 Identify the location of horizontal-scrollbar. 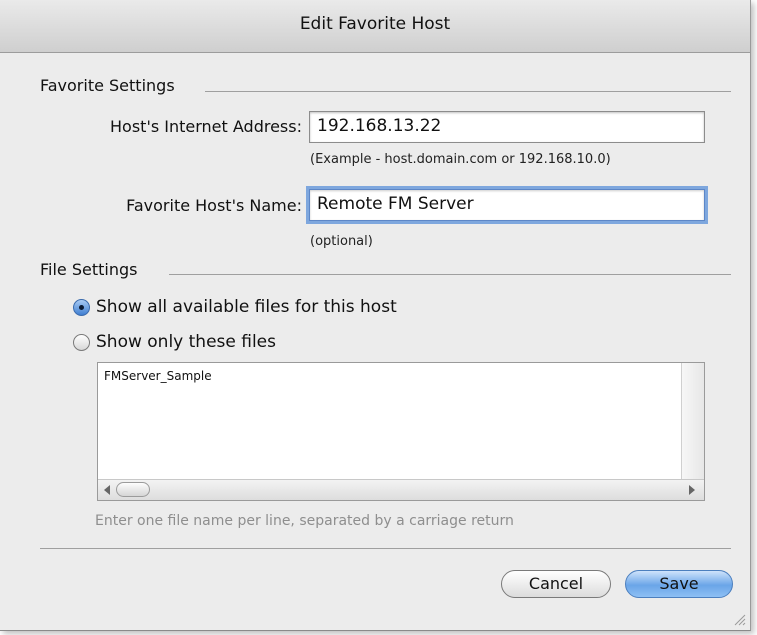
(401, 489).